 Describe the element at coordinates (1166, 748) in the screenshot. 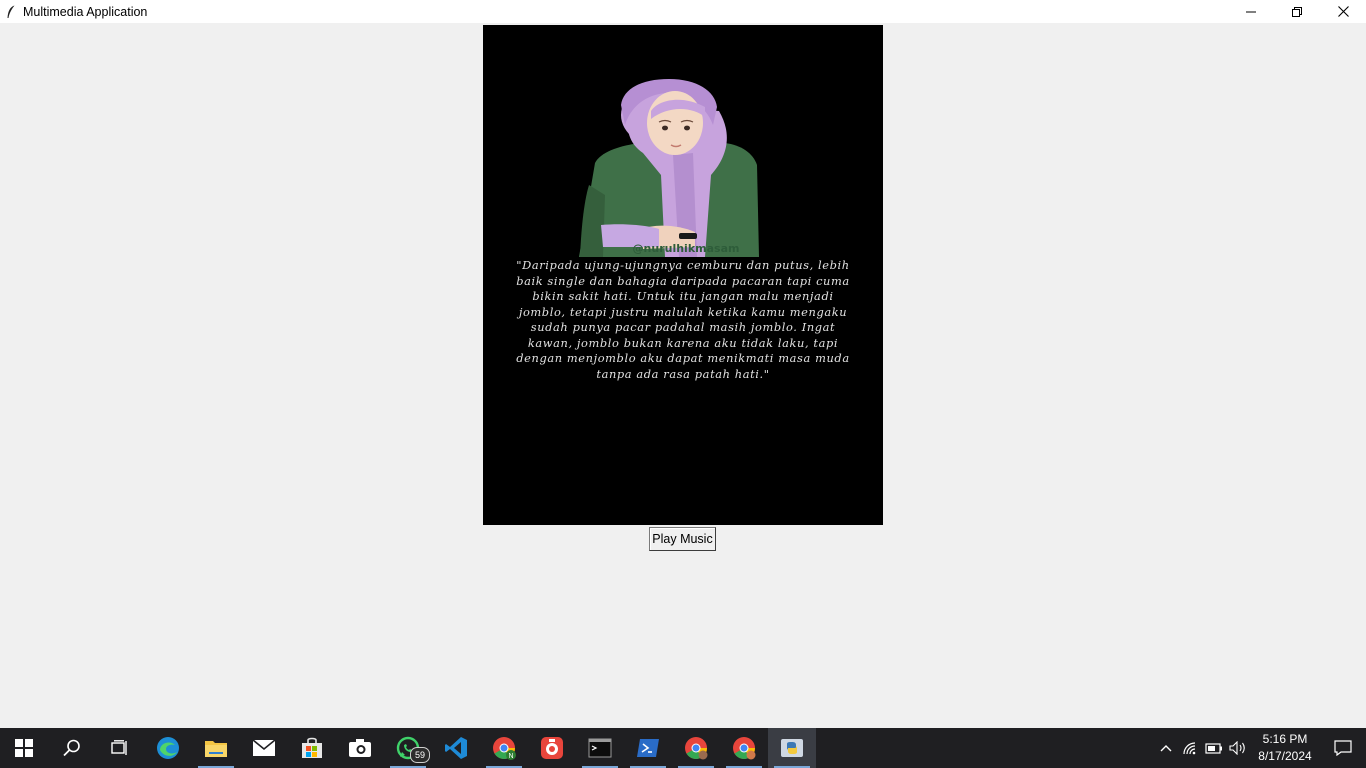

I see `chevron-up-icon` at that location.